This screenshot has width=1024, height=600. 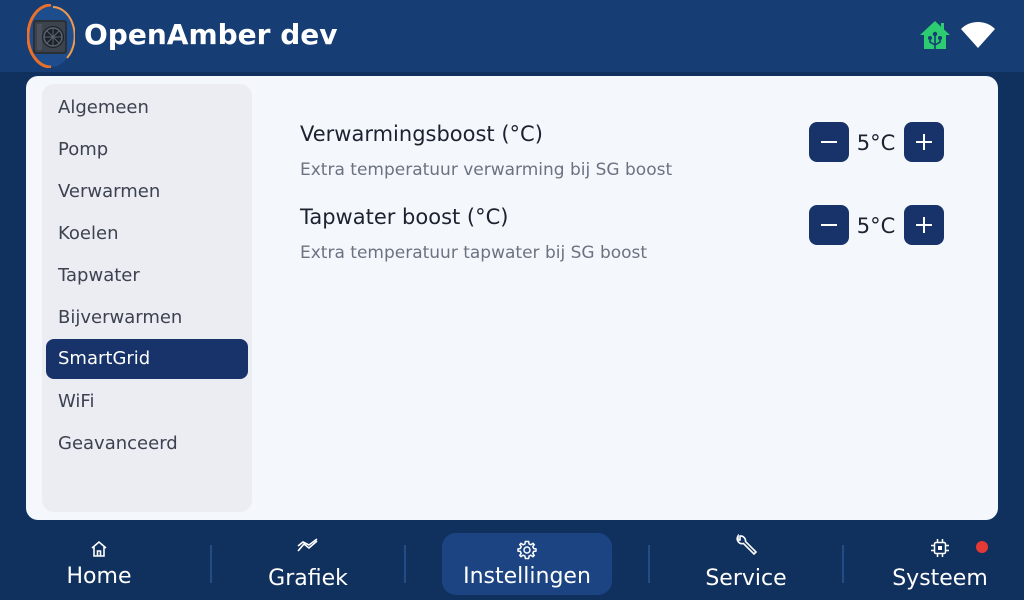 I want to click on sidebar-item-wifi: WiFi, so click(x=147, y=402).